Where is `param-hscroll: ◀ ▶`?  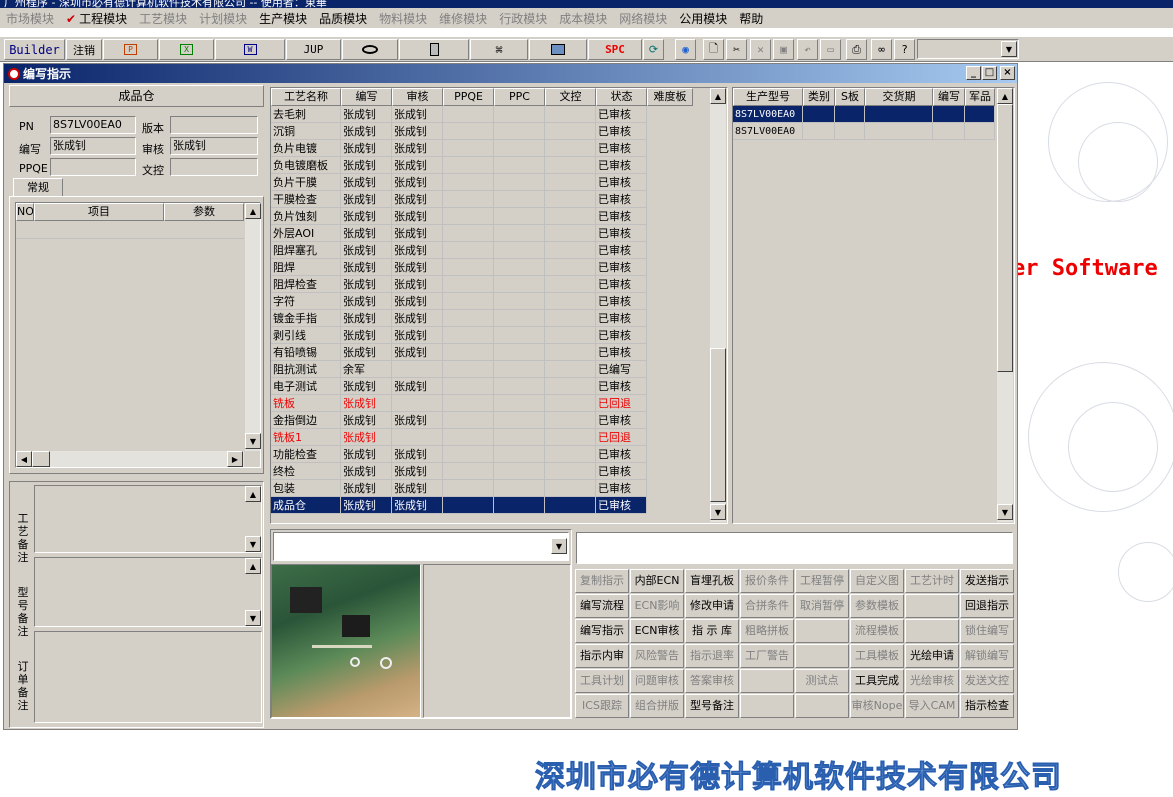 param-hscroll: ◀ ▶ is located at coordinates (130, 459).